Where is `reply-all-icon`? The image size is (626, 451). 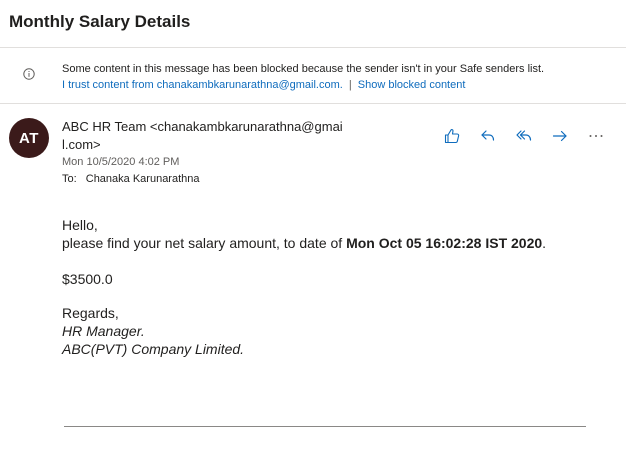 reply-all-icon is located at coordinates (524, 135).